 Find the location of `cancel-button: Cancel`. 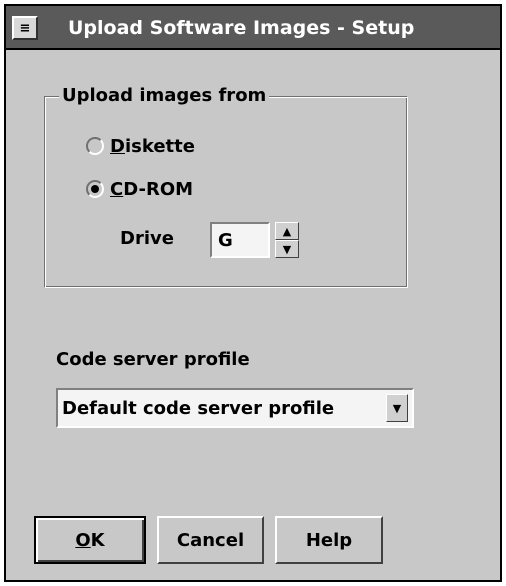

cancel-button: Cancel is located at coordinates (210, 540).